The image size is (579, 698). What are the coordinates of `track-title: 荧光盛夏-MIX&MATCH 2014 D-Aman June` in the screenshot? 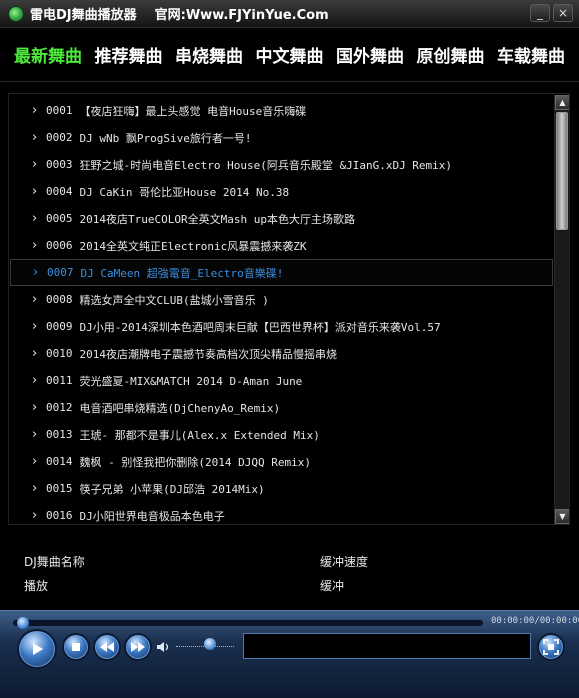 It's located at (191, 381).